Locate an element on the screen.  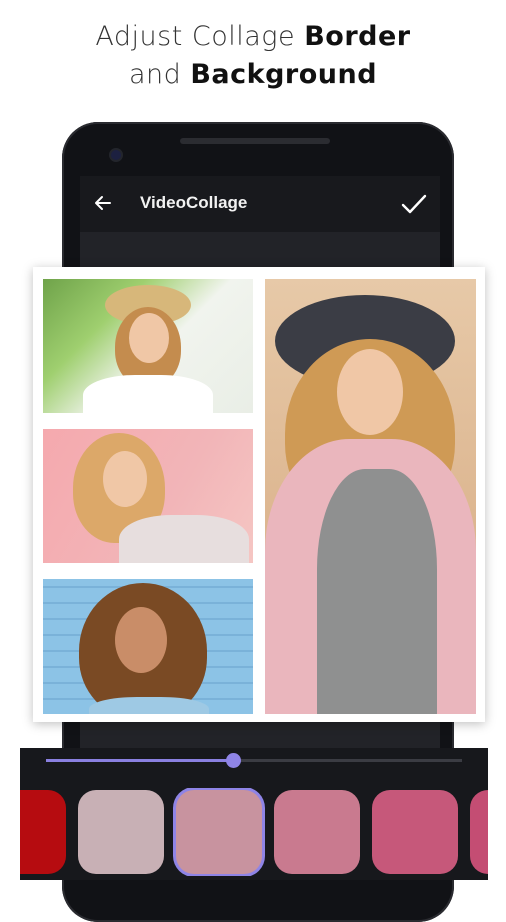
slider-fill is located at coordinates (140, 760).